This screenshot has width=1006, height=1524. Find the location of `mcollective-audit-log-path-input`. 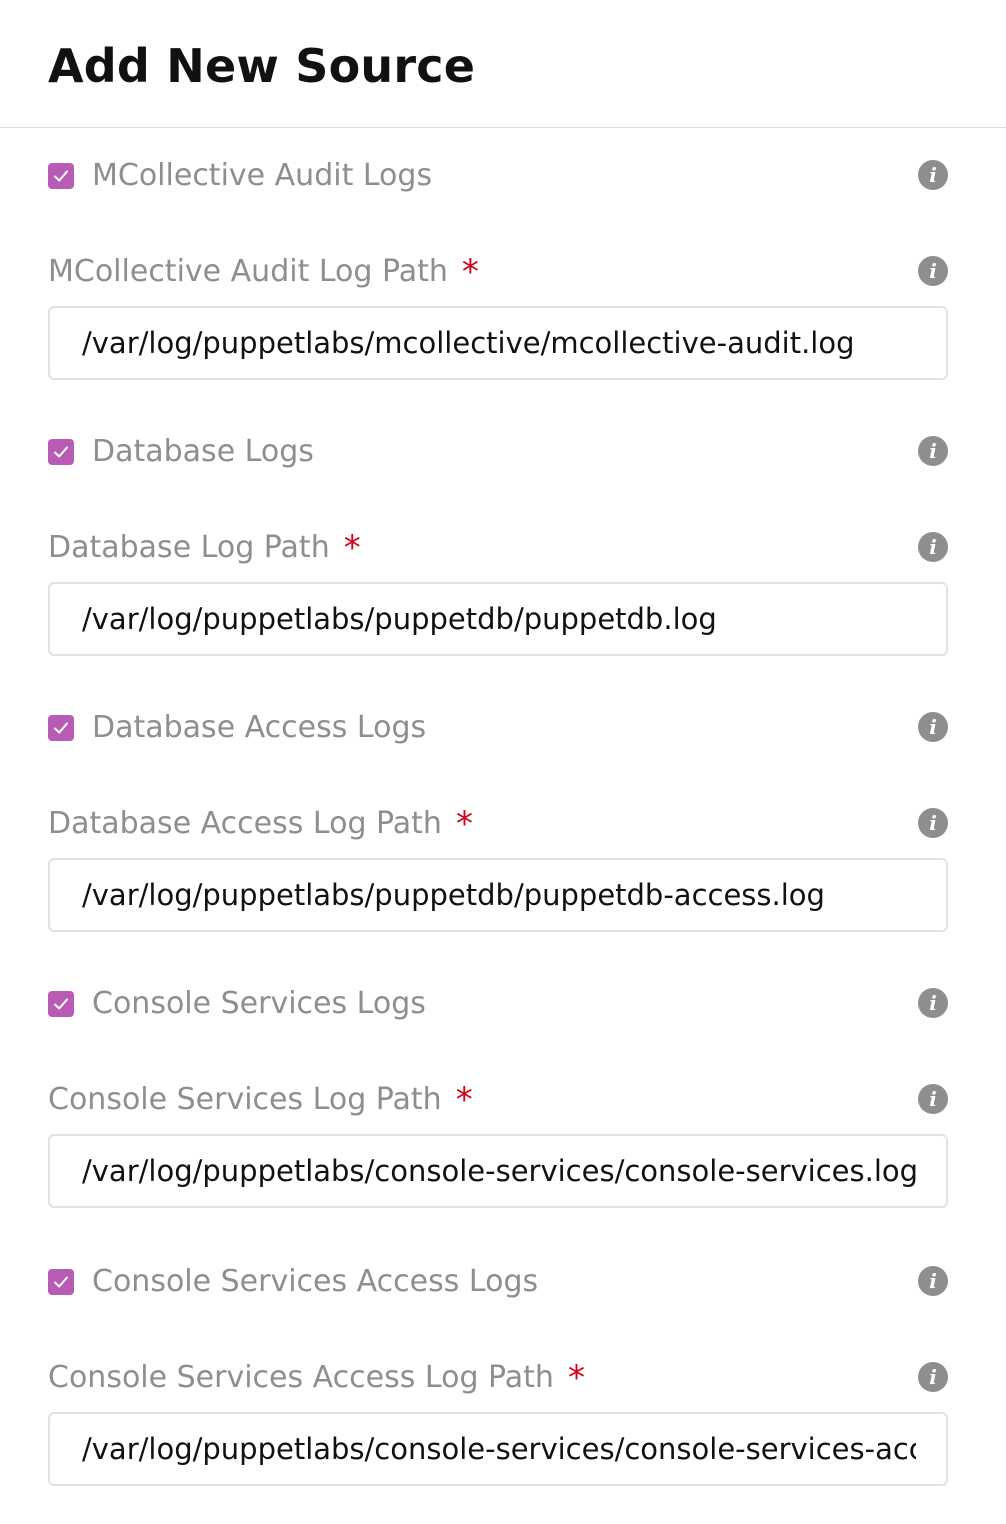

mcollective-audit-log-path-input is located at coordinates (498, 343).